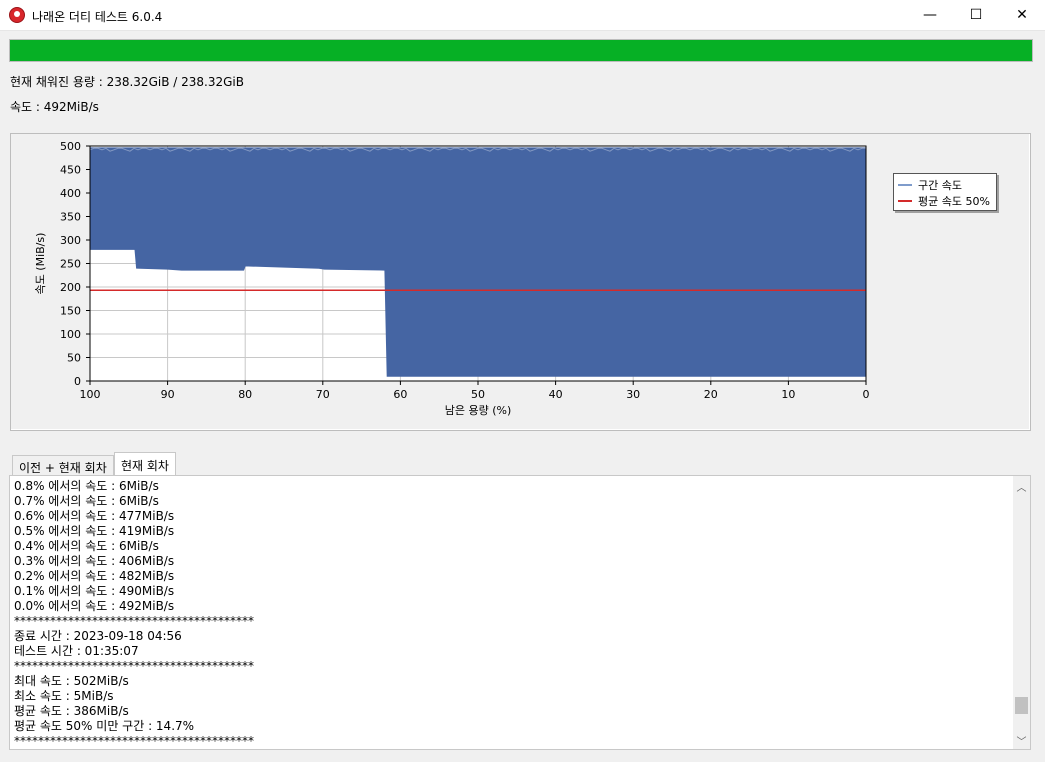 The height and width of the screenshot is (762, 1045). I want to click on maximize-button: ☐, so click(976, 15).